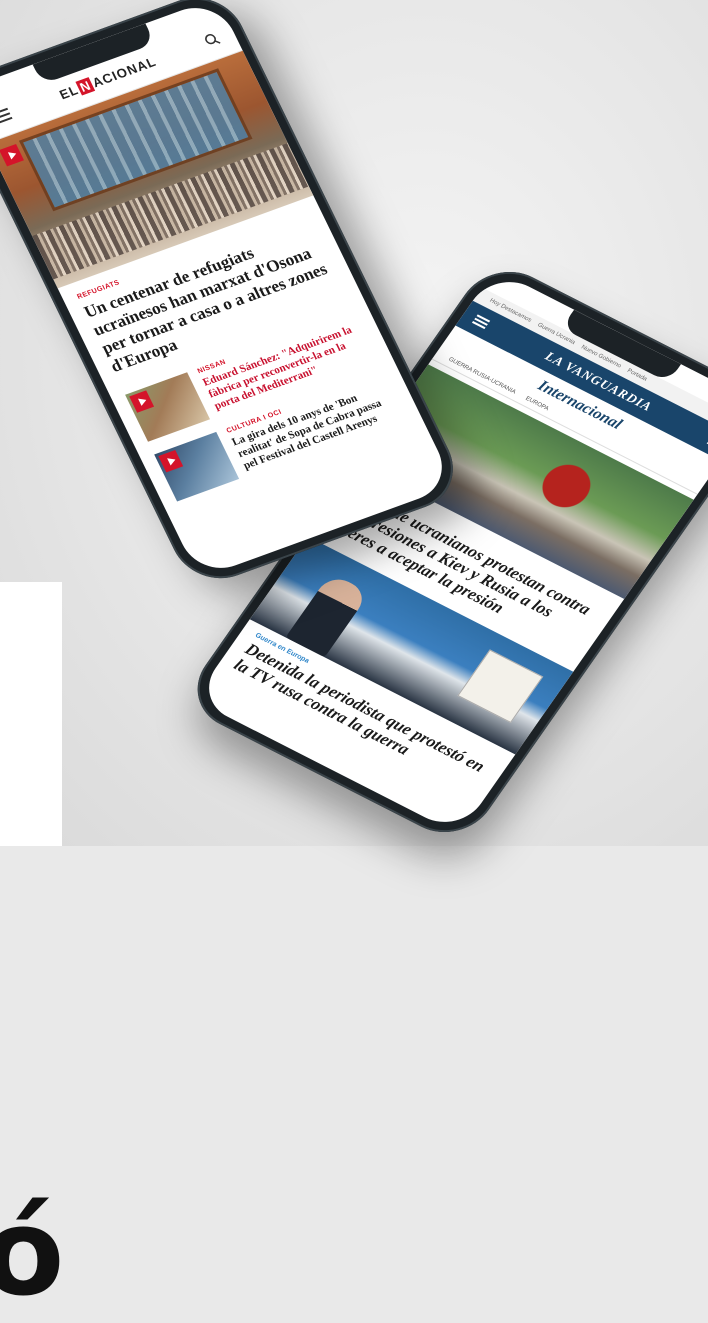  What do you see at coordinates (500, 686) in the screenshot?
I see `photo-sign` at bounding box center [500, 686].